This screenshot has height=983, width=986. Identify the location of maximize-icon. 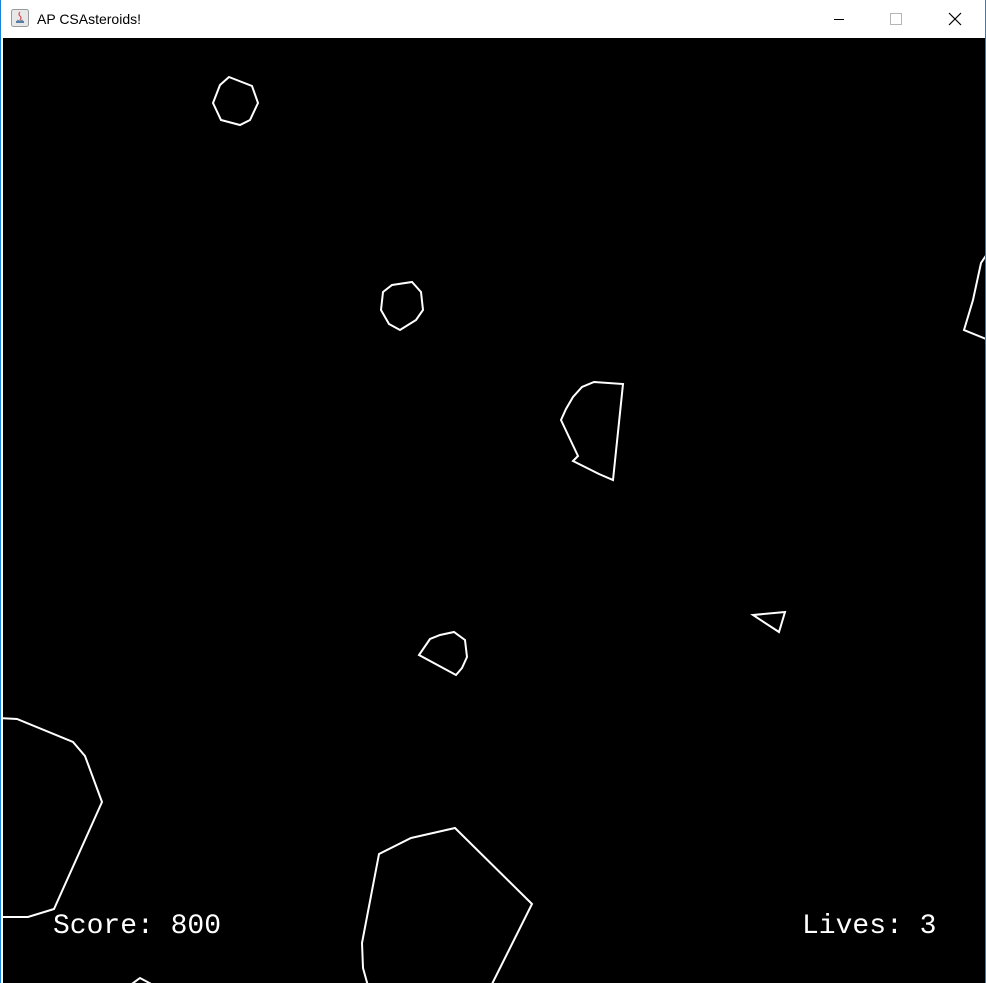
(896, 19).